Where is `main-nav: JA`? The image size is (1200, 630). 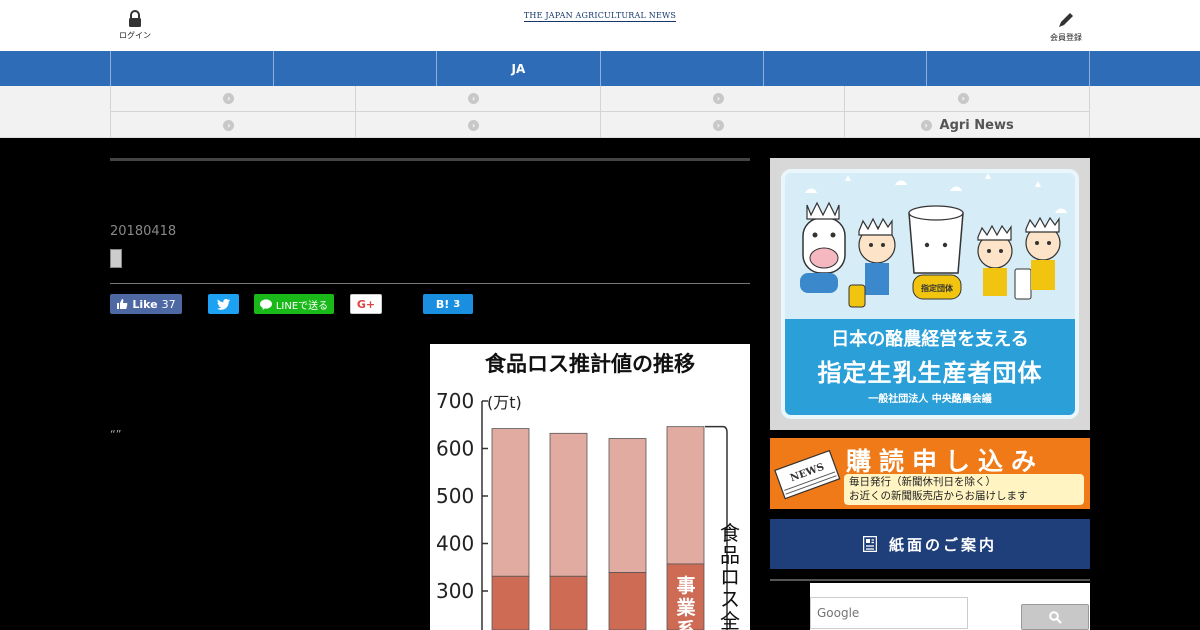 main-nav: JA is located at coordinates (600, 68).